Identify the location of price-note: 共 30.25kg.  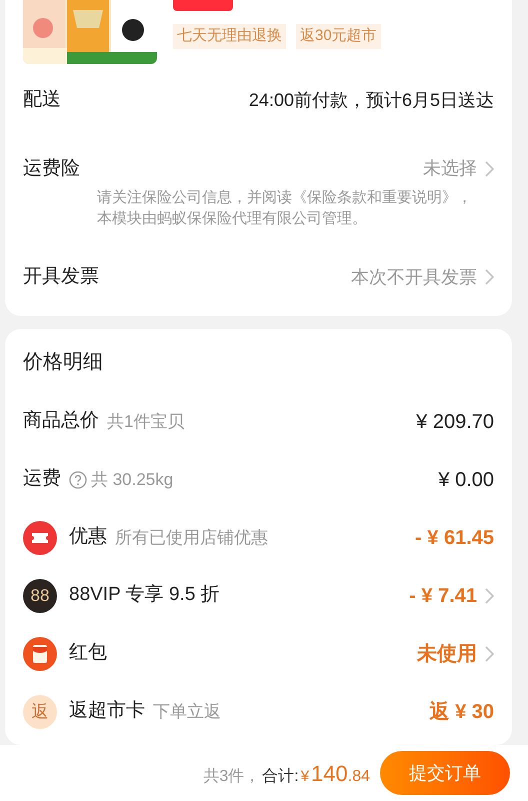
(132, 479).